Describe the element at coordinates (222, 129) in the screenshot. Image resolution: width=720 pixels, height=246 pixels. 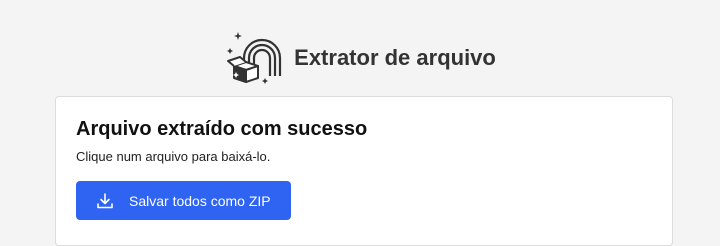
I see `card-title: Arquivo extraído com sucesso` at that location.